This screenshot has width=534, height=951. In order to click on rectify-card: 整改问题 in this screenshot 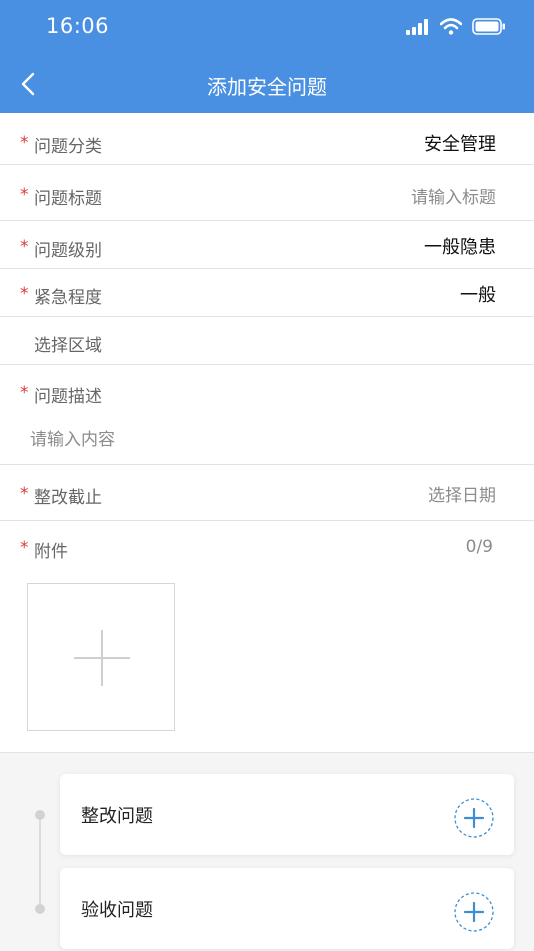, I will do `click(287, 814)`.